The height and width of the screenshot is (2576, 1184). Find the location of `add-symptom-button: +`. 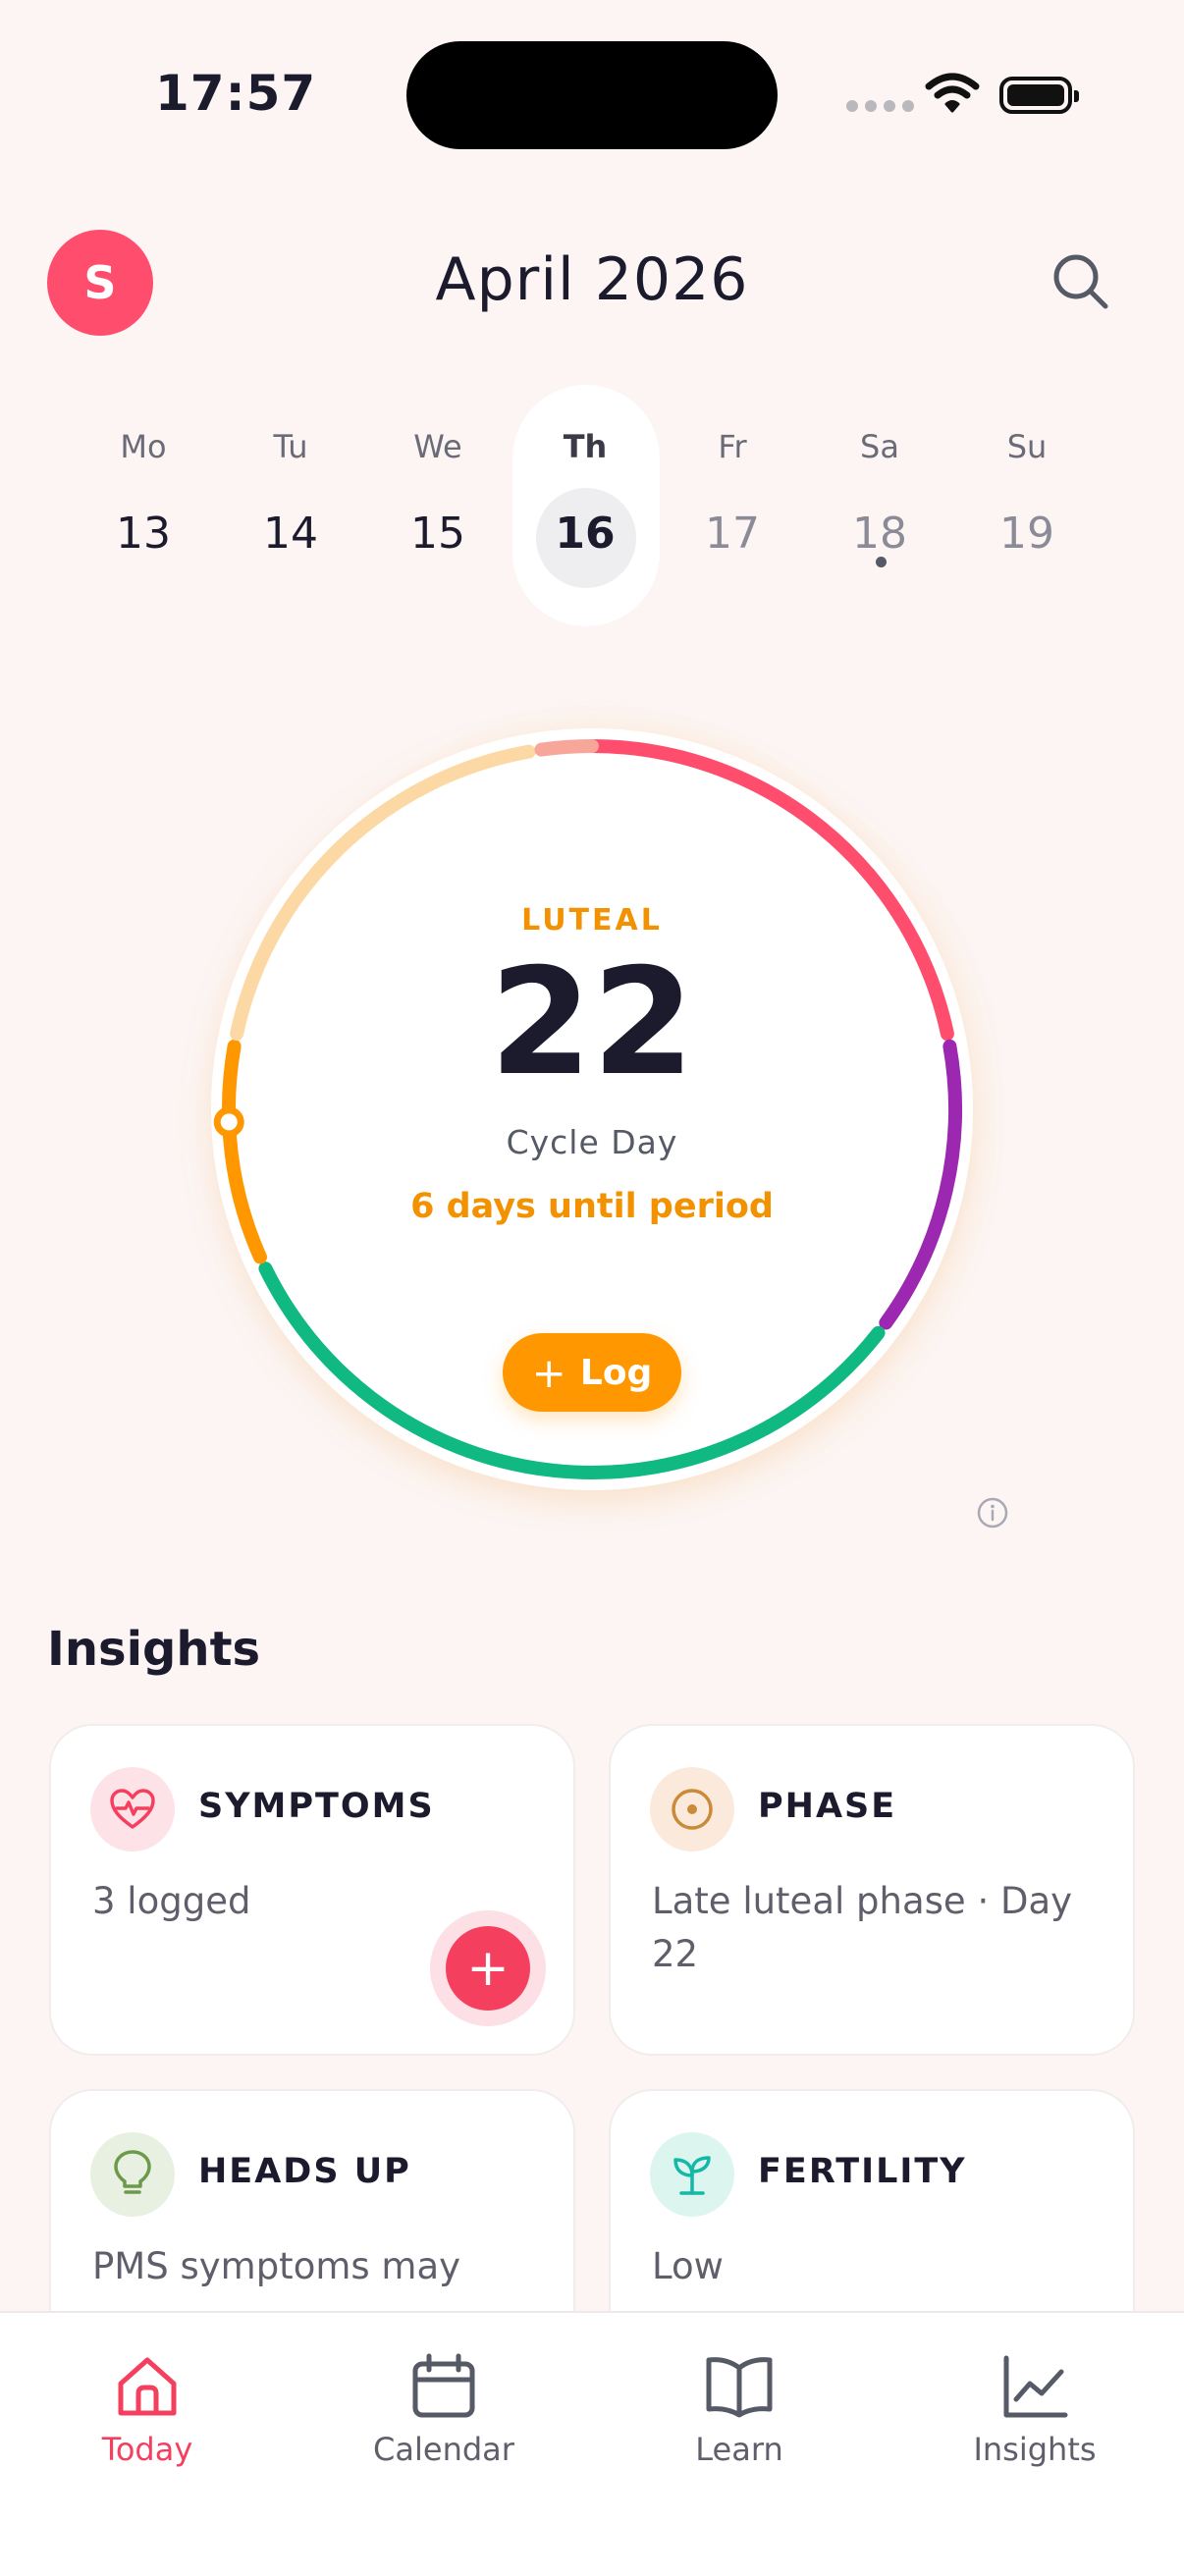

add-symptom-button: + is located at coordinates (488, 1968).